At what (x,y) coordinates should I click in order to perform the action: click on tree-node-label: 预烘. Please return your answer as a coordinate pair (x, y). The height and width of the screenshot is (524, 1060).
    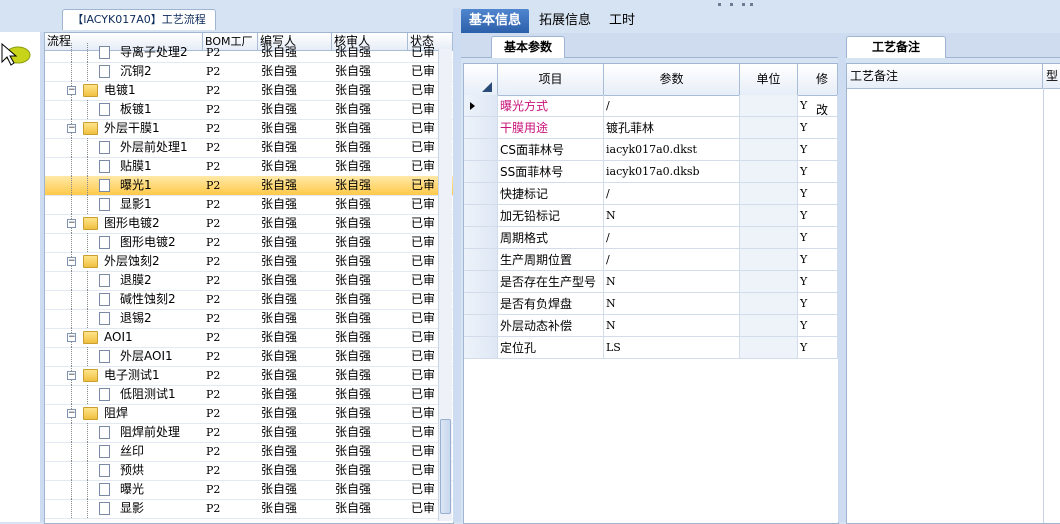
    Looking at the image, I should click on (160, 470).